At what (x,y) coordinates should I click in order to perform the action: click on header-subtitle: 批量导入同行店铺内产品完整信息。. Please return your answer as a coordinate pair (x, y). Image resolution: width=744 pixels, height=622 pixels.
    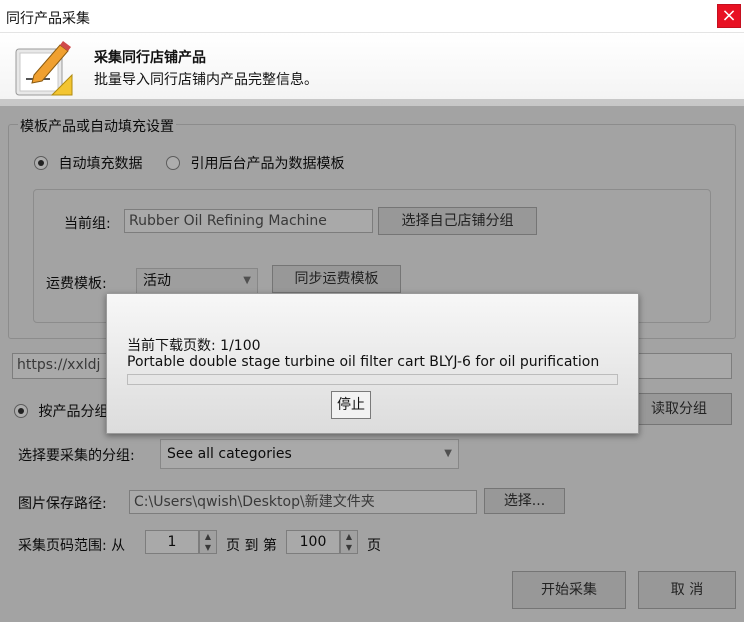
    Looking at the image, I should click on (206, 80).